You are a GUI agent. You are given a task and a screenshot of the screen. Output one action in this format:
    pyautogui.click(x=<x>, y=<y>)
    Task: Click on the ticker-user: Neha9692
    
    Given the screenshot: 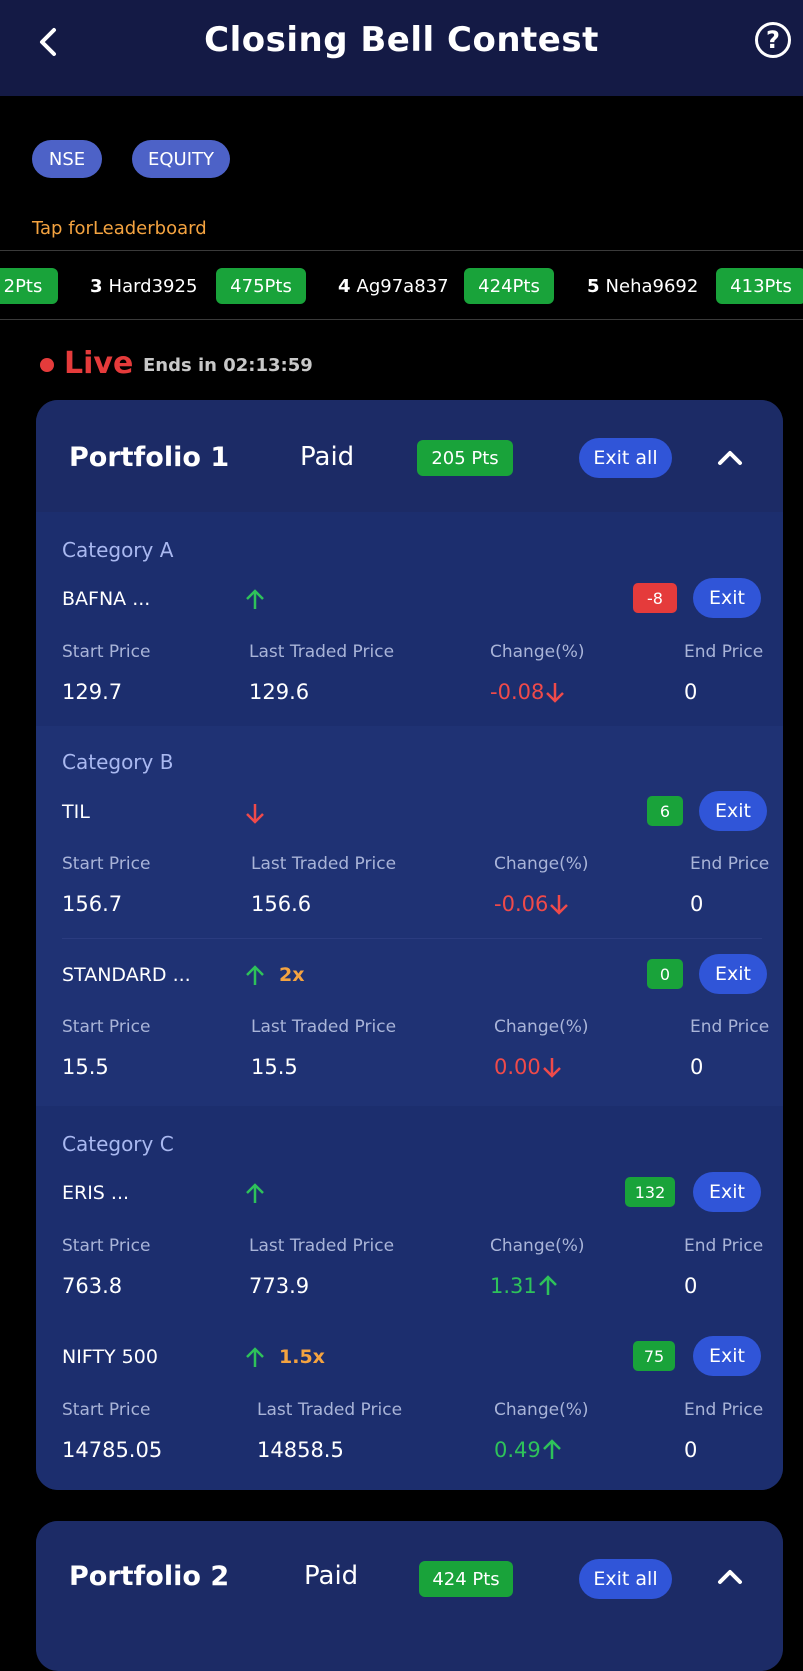 What is the action you would take?
    pyautogui.click(x=652, y=286)
    